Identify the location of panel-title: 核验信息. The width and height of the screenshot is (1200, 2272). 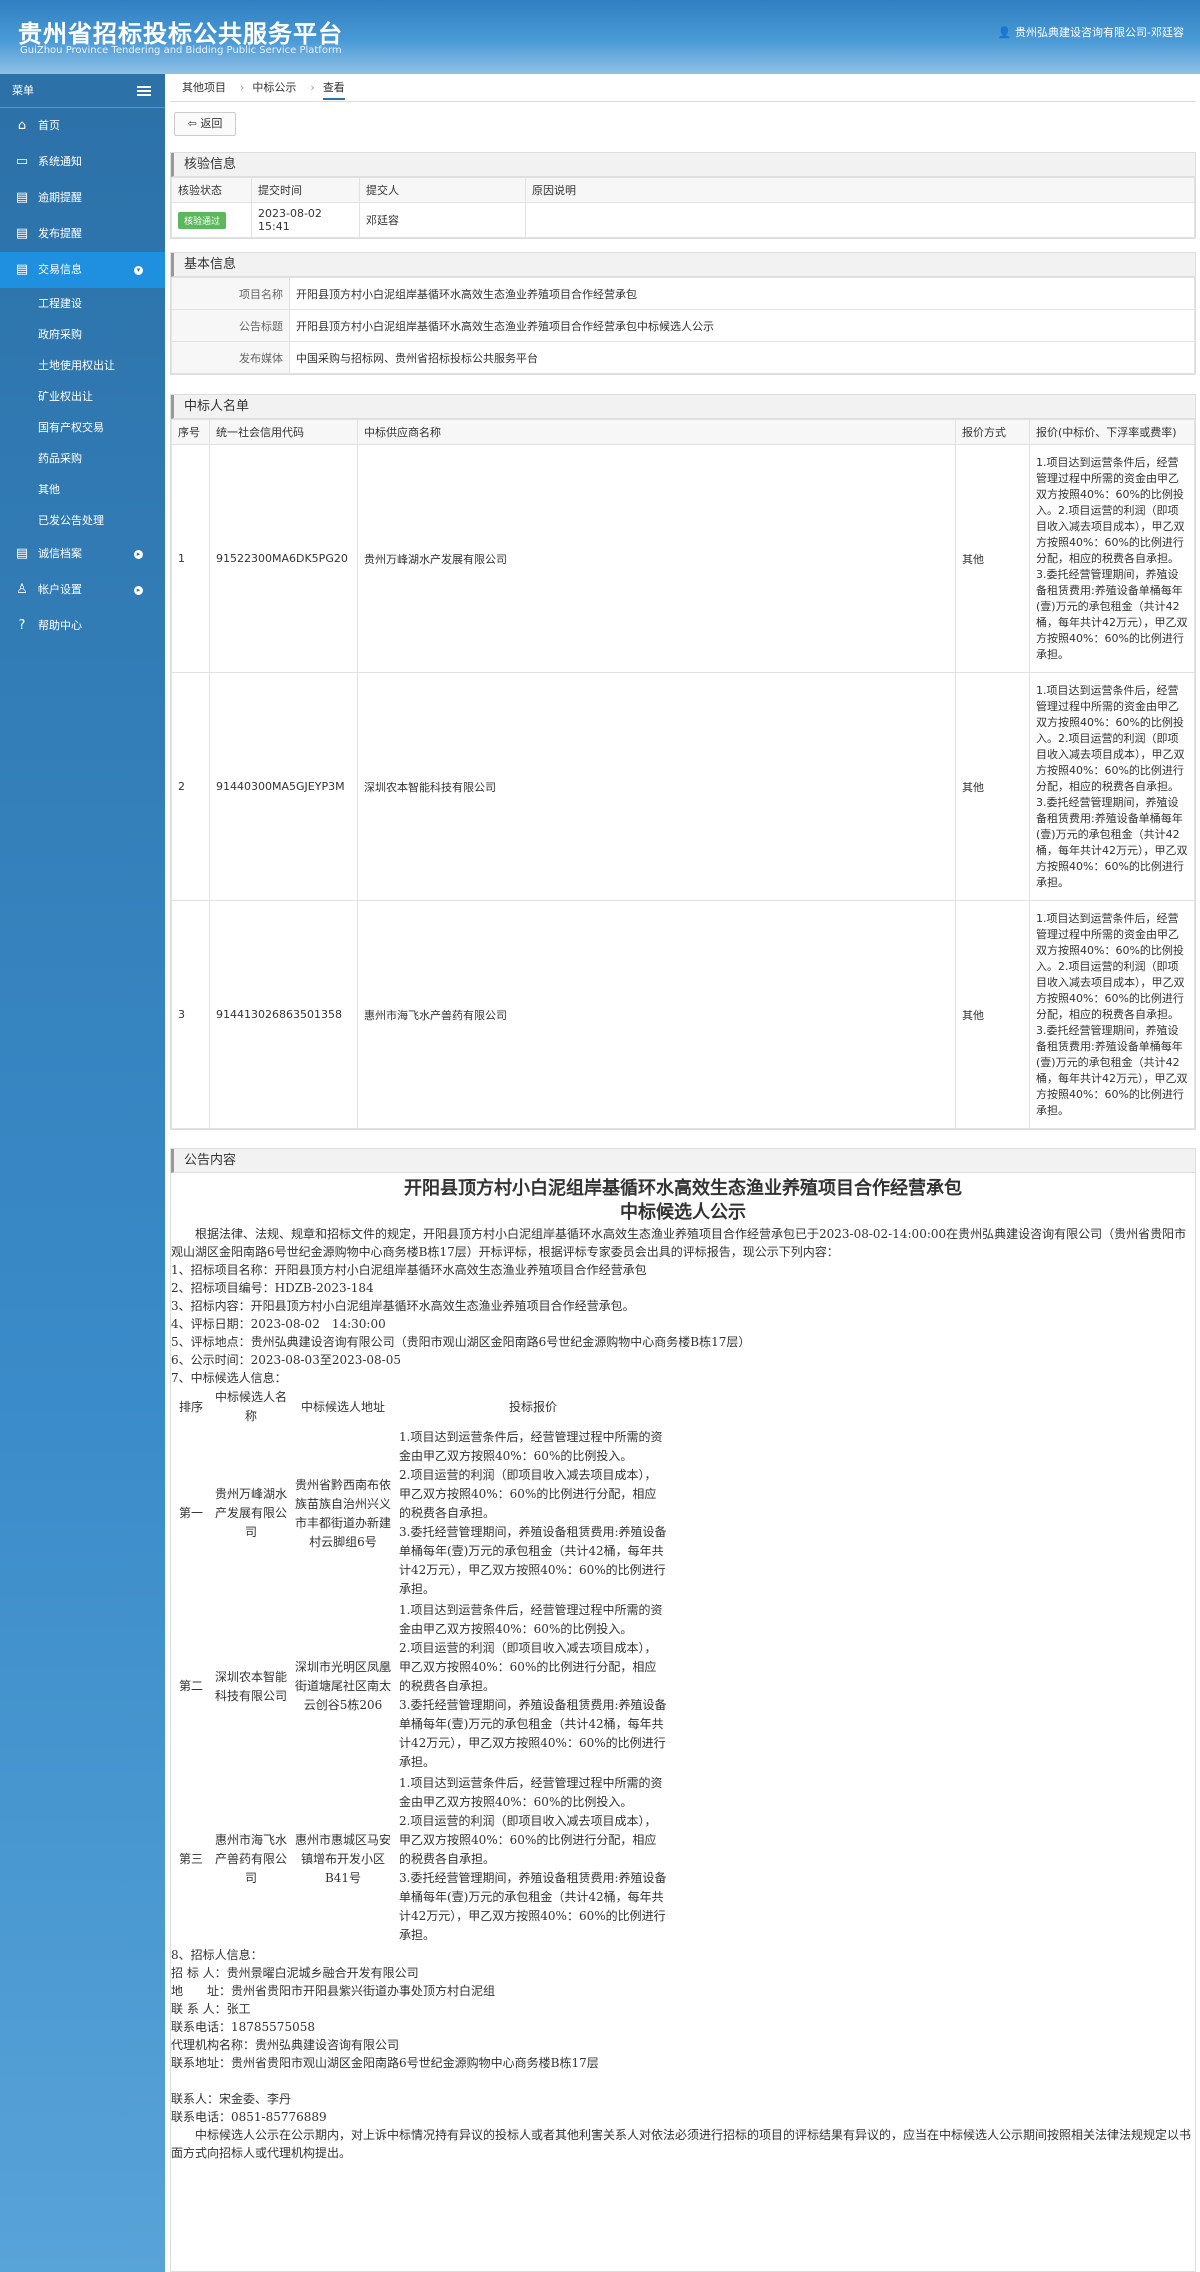
(683, 165).